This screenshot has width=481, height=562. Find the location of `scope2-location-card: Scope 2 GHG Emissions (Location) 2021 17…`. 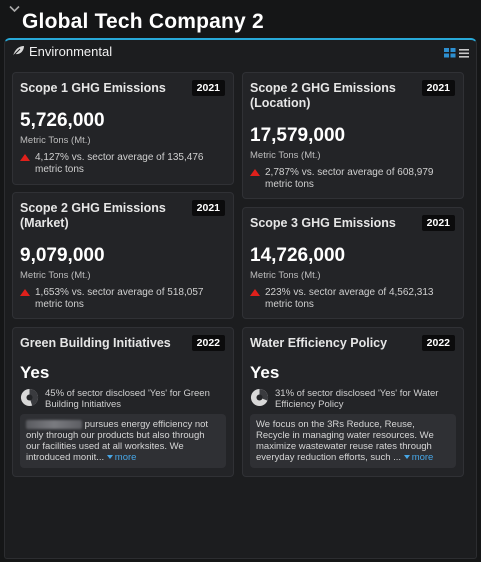

scope2-location-card: Scope 2 GHG Emissions (Location) 2021 17… is located at coordinates (353, 135).